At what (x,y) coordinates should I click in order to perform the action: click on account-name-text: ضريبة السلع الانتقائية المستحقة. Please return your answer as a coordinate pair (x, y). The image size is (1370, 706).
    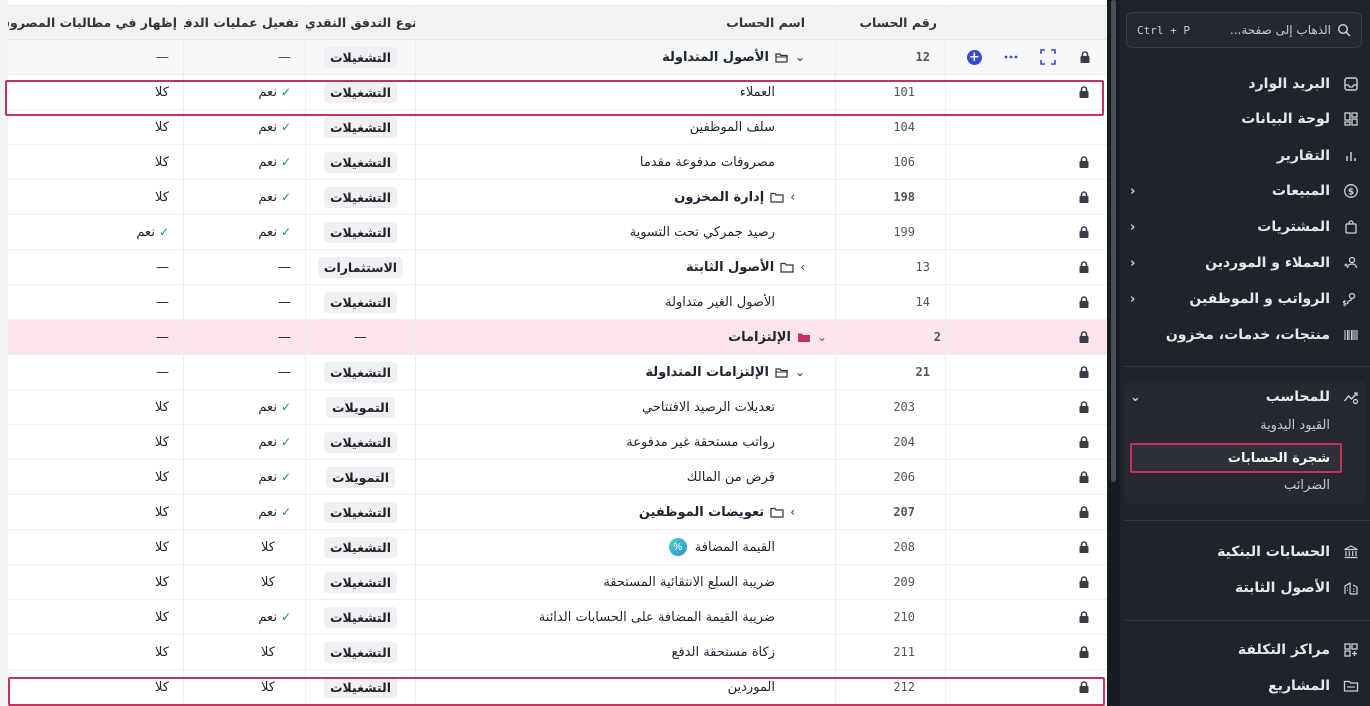
    Looking at the image, I should click on (689, 582).